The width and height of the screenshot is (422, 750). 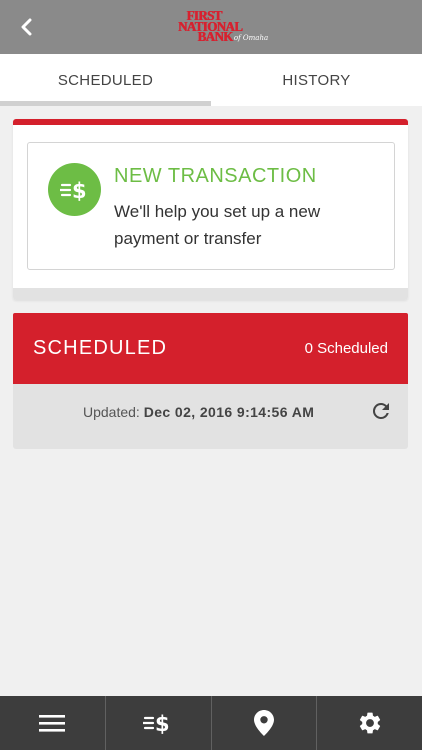 I want to click on menu-icon, so click(x=52, y=723).